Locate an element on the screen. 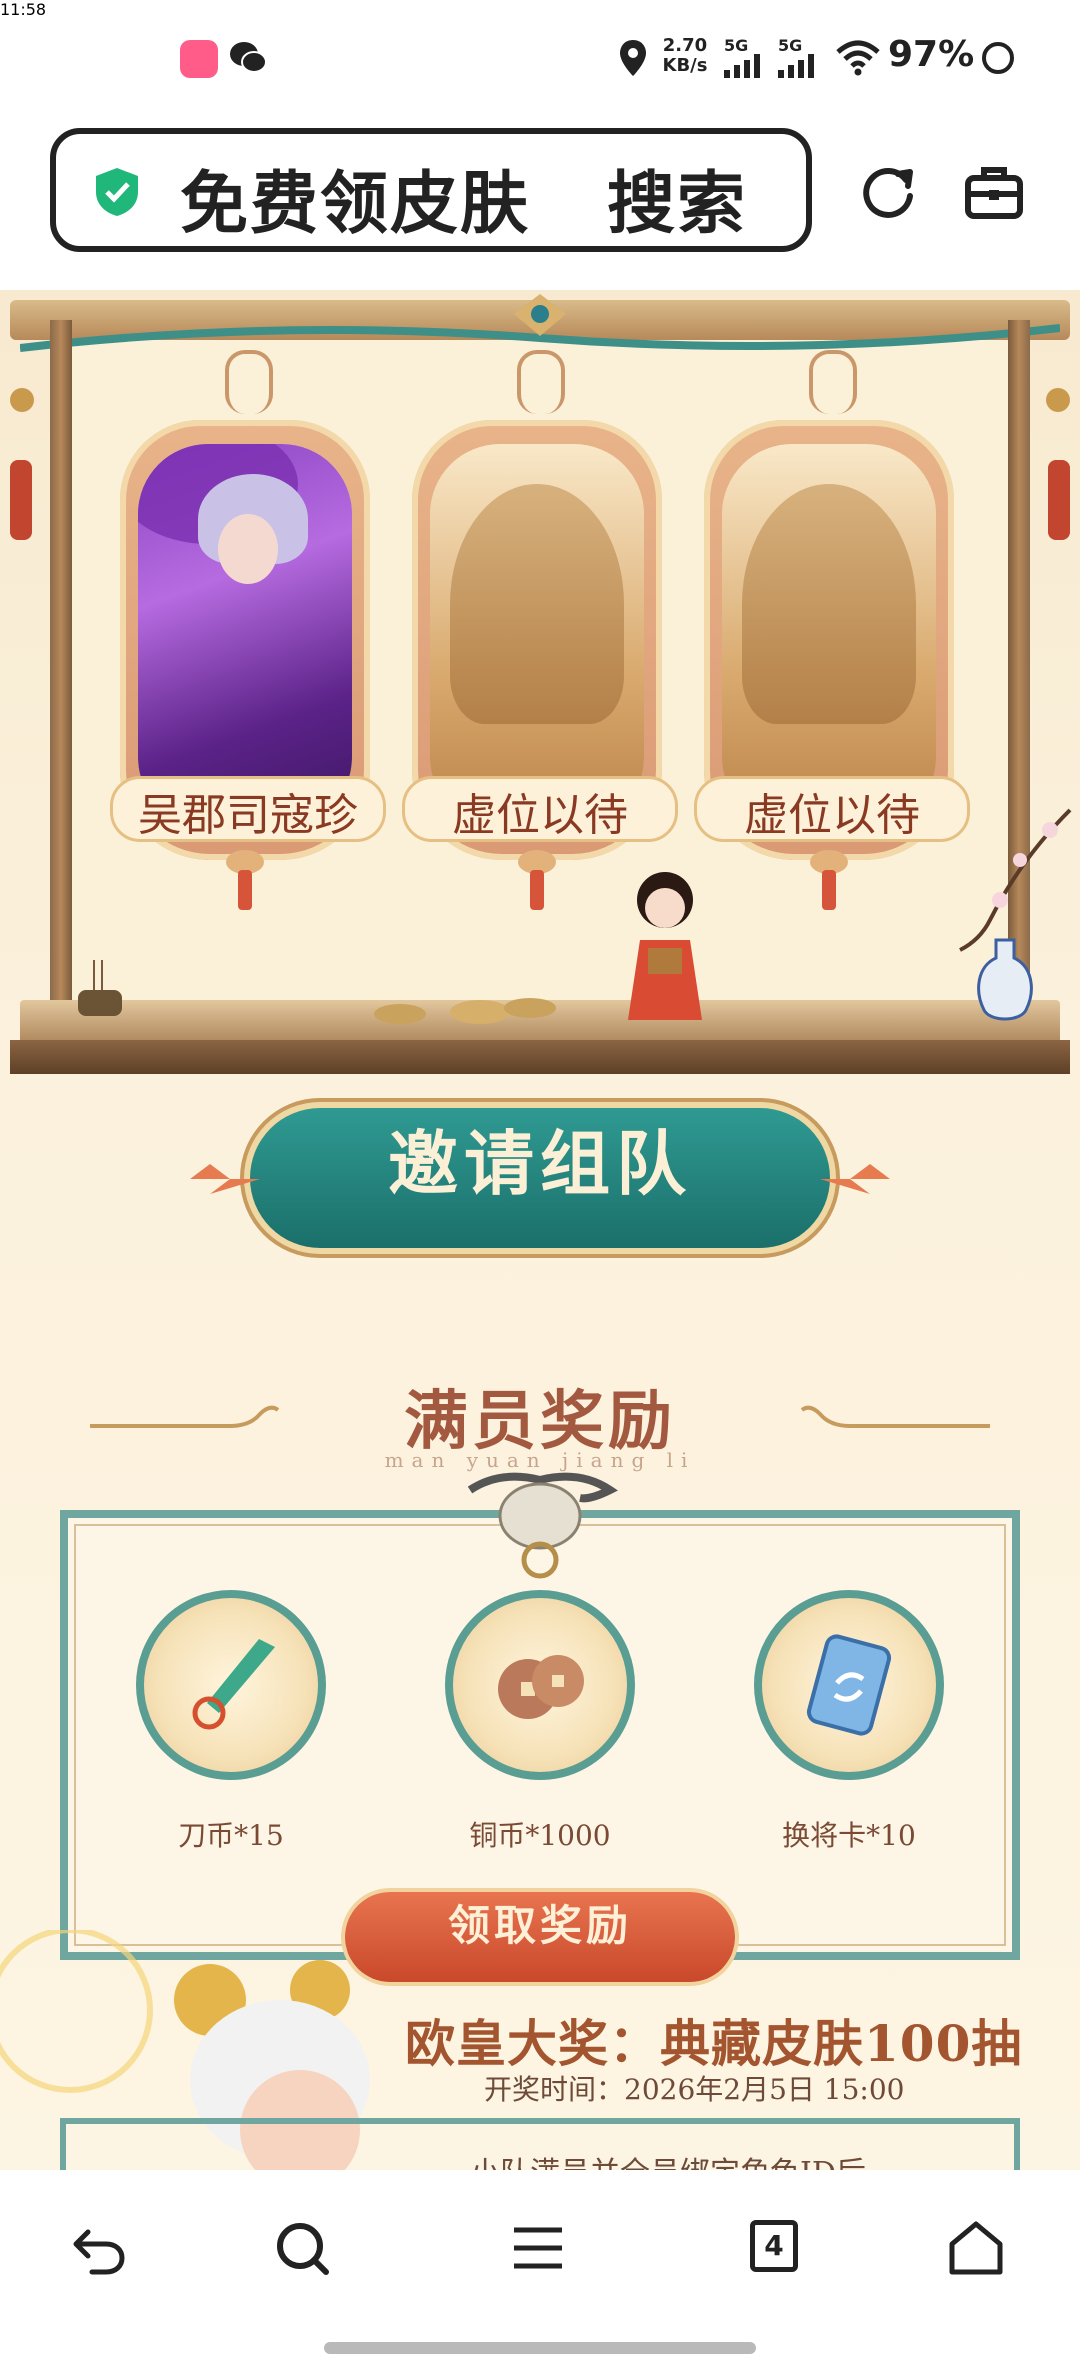  refresh-icon is located at coordinates (888, 192).